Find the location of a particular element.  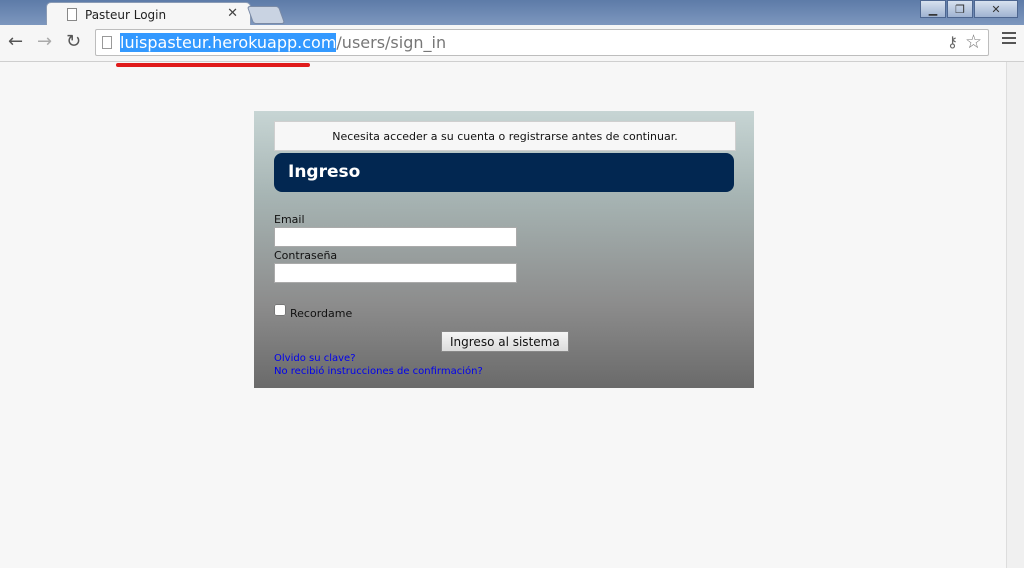

email-label: Email is located at coordinates (289, 219).